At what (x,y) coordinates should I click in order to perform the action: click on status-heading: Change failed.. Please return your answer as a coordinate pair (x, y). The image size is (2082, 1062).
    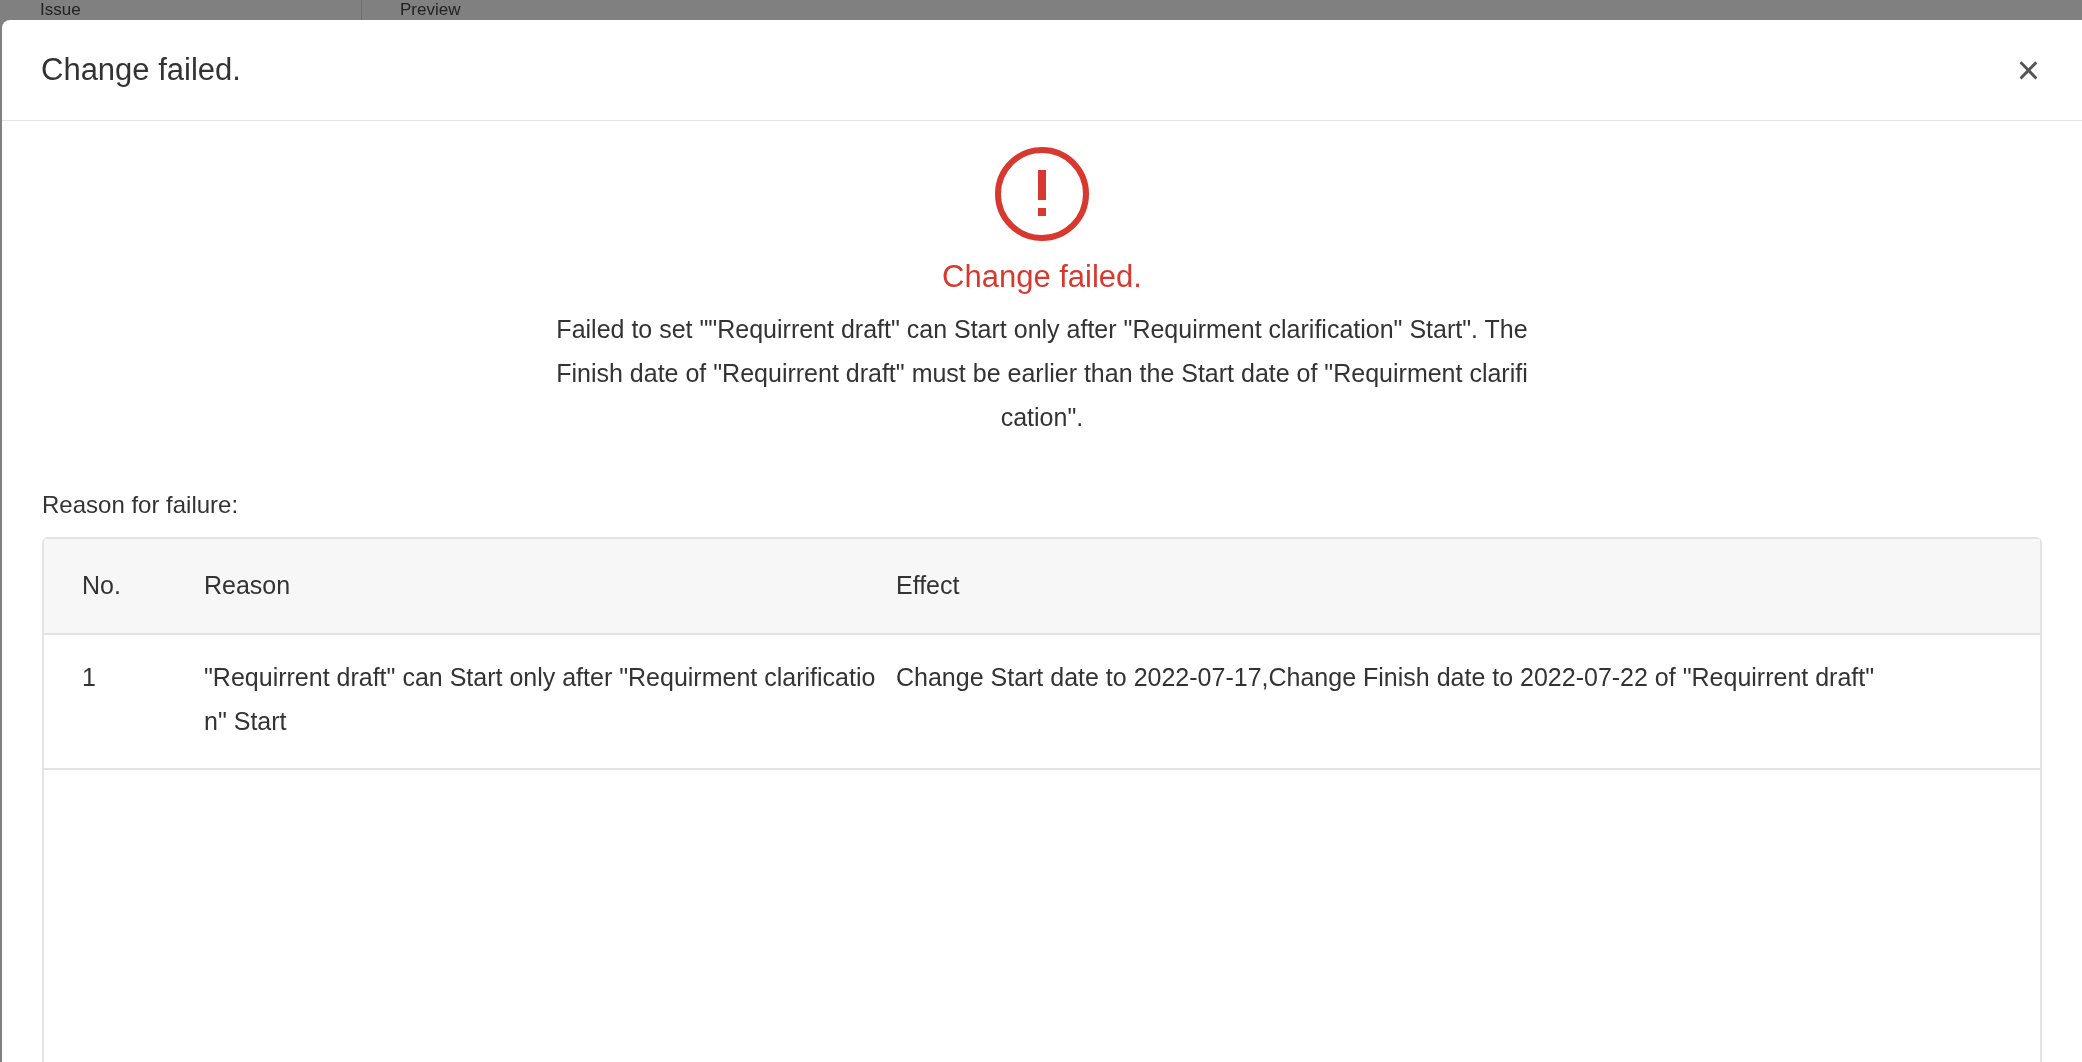
    Looking at the image, I should click on (1042, 277).